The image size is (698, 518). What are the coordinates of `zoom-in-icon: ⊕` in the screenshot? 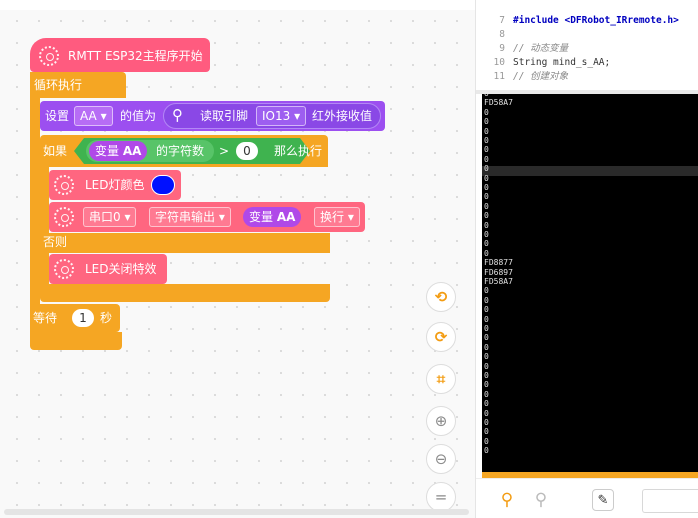 It's located at (441, 421).